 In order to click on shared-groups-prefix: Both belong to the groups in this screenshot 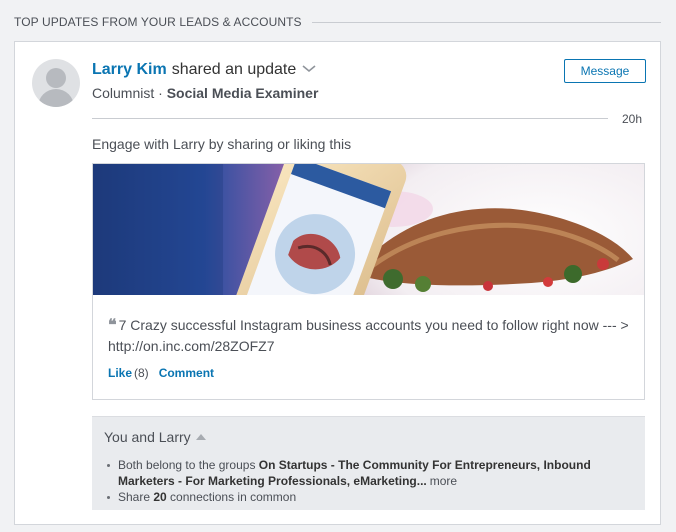, I will do `click(188, 465)`.